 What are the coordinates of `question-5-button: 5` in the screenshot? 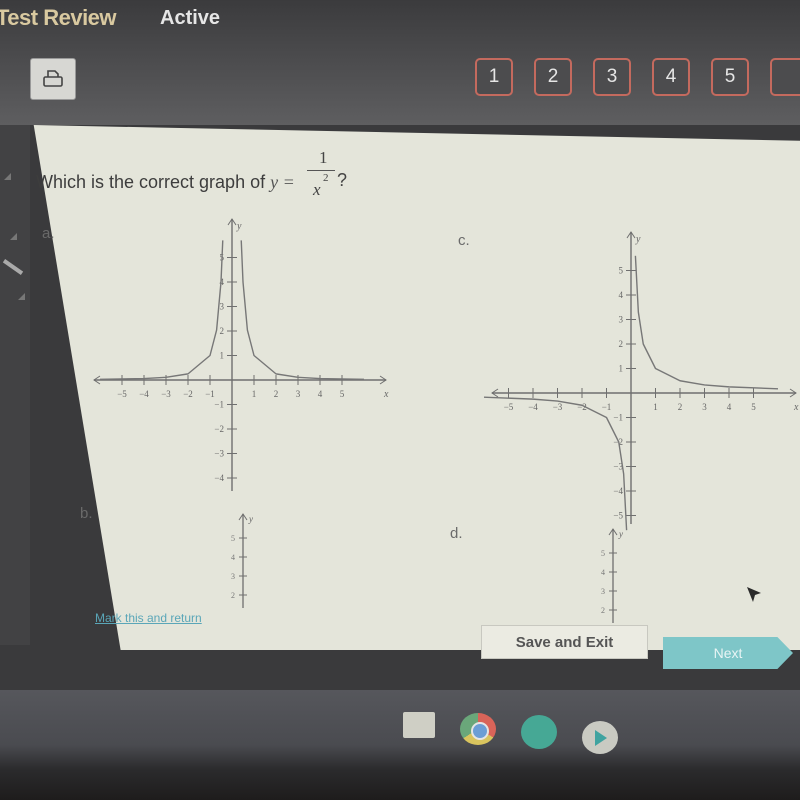 It's located at (730, 77).